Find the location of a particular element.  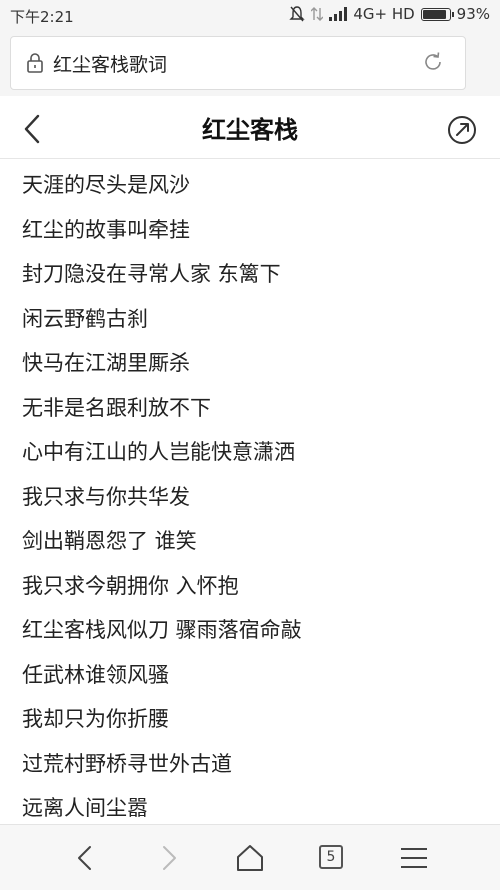

lyric-line: 过荒村野桥寻世外古道 is located at coordinates (127, 763).